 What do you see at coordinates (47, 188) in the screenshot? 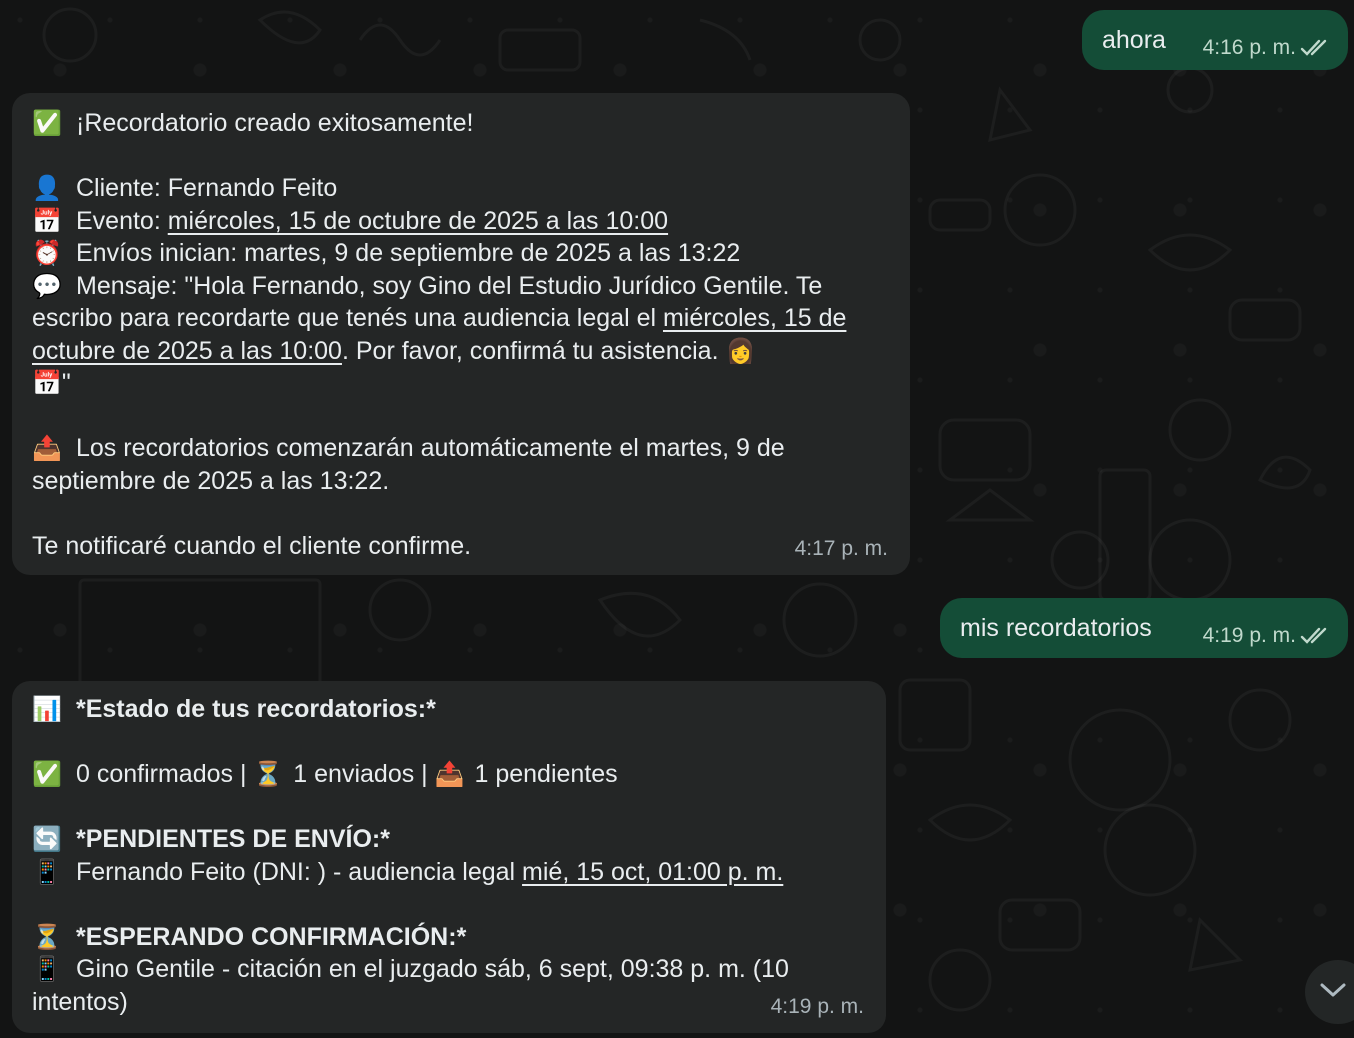
I see `person-icon: 👤` at bounding box center [47, 188].